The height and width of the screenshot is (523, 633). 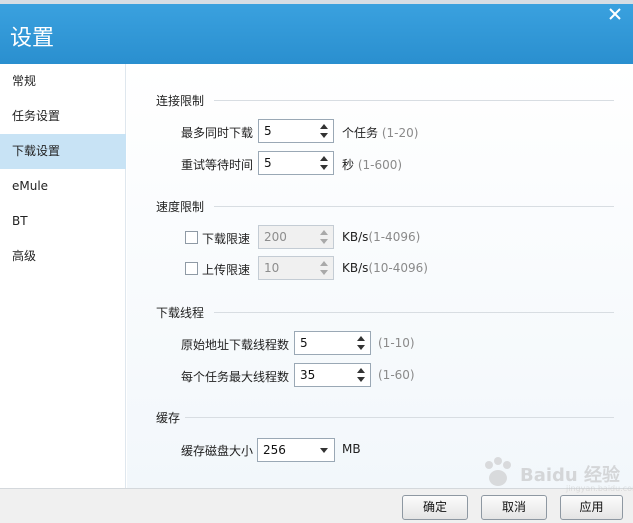 What do you see at coordinates (296, 268) in the screenshot?
I see `upload-limit-spinner: 10` at bounding box center [296, 268].